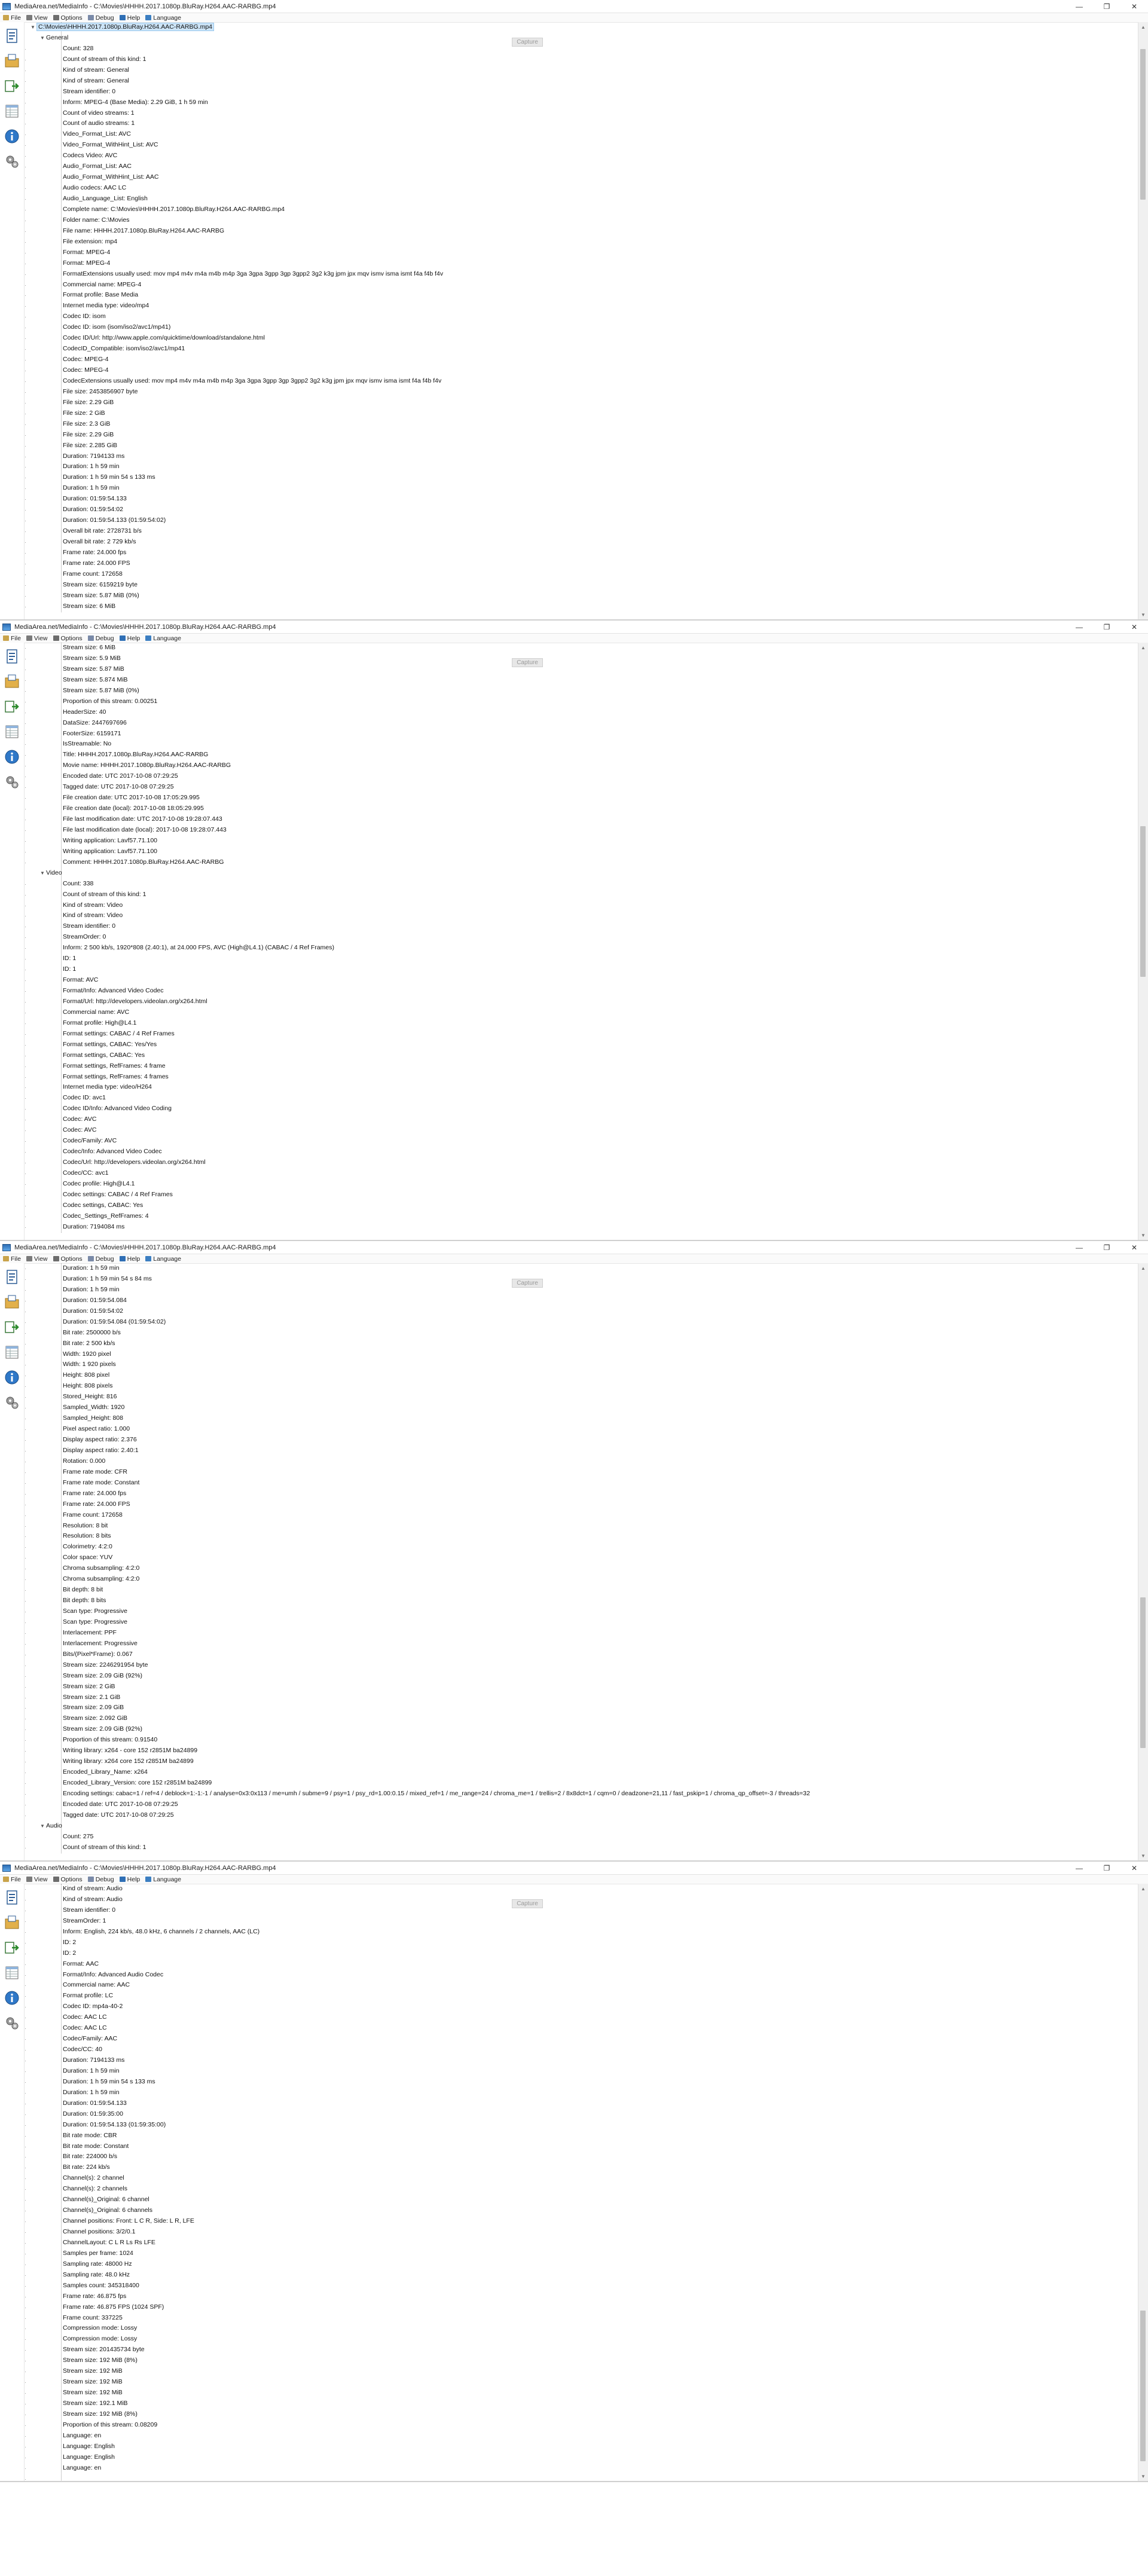  I want to click on tree-field-row: Channel(s)_Original: 6 channels, so click(581, 2210).